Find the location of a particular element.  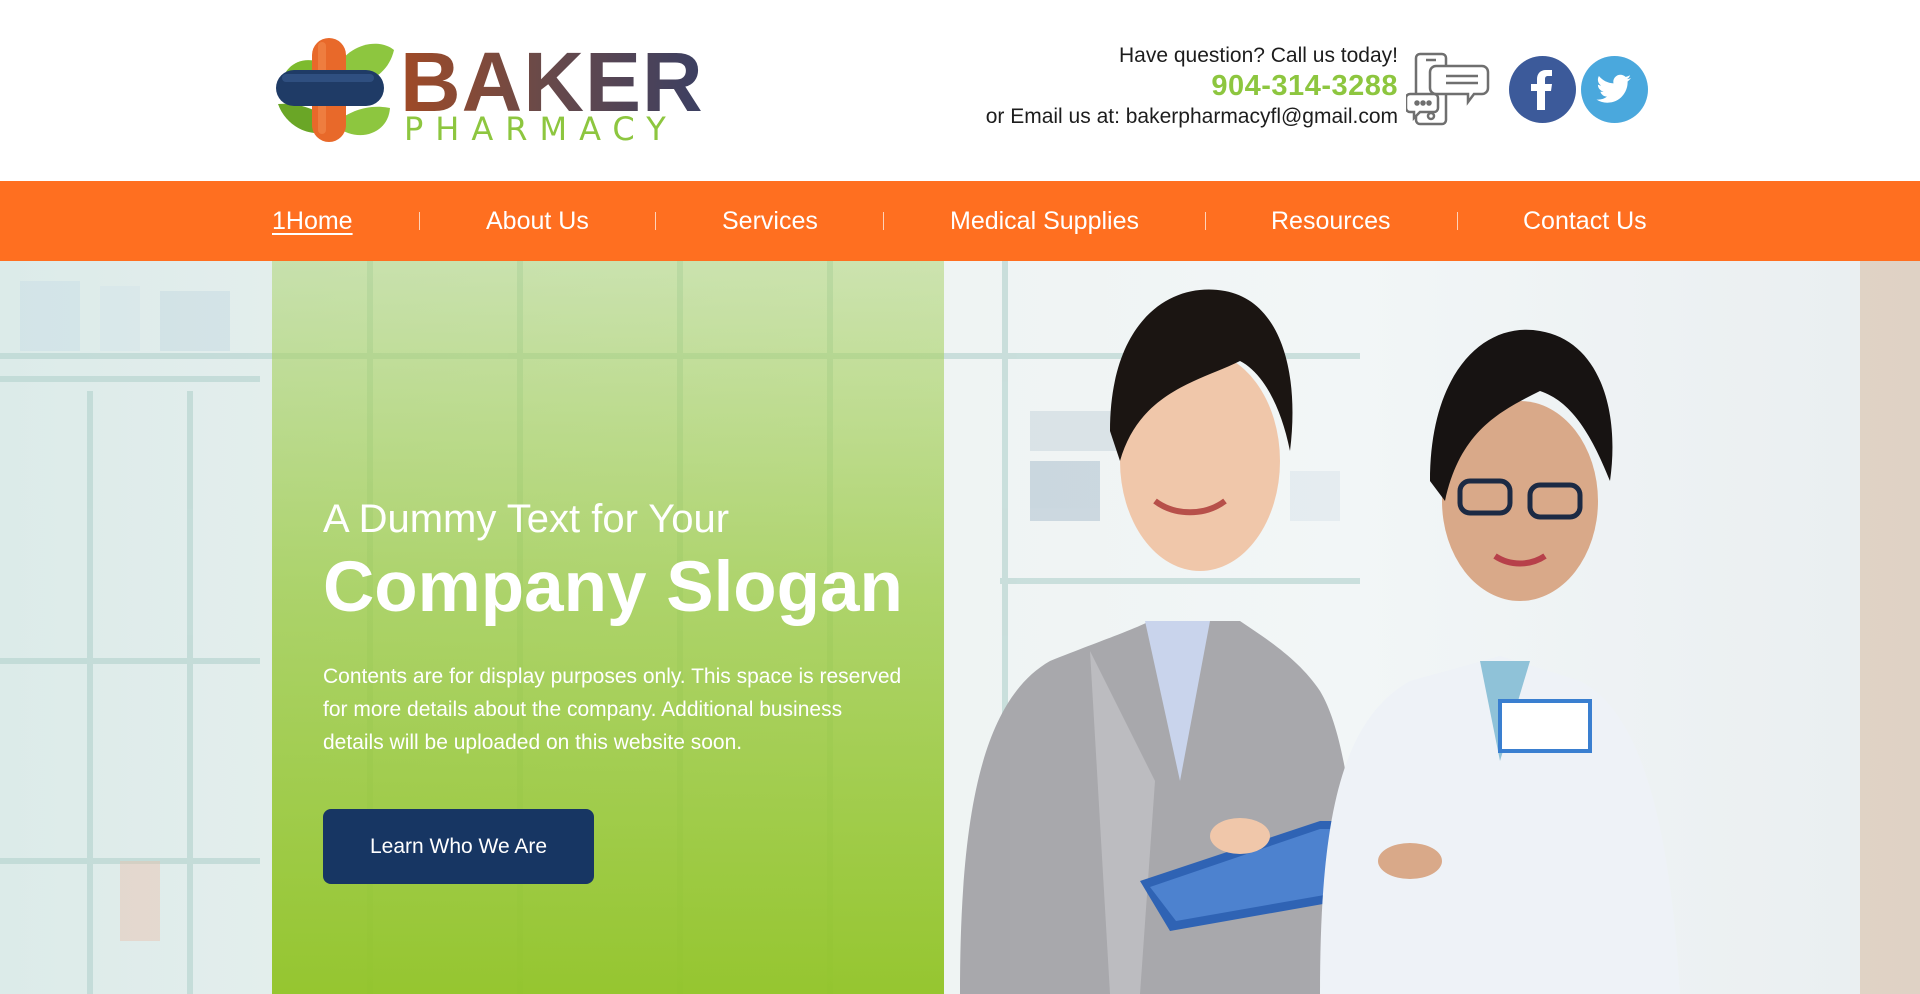

twitter-link is located at coordinates (1614, 89).